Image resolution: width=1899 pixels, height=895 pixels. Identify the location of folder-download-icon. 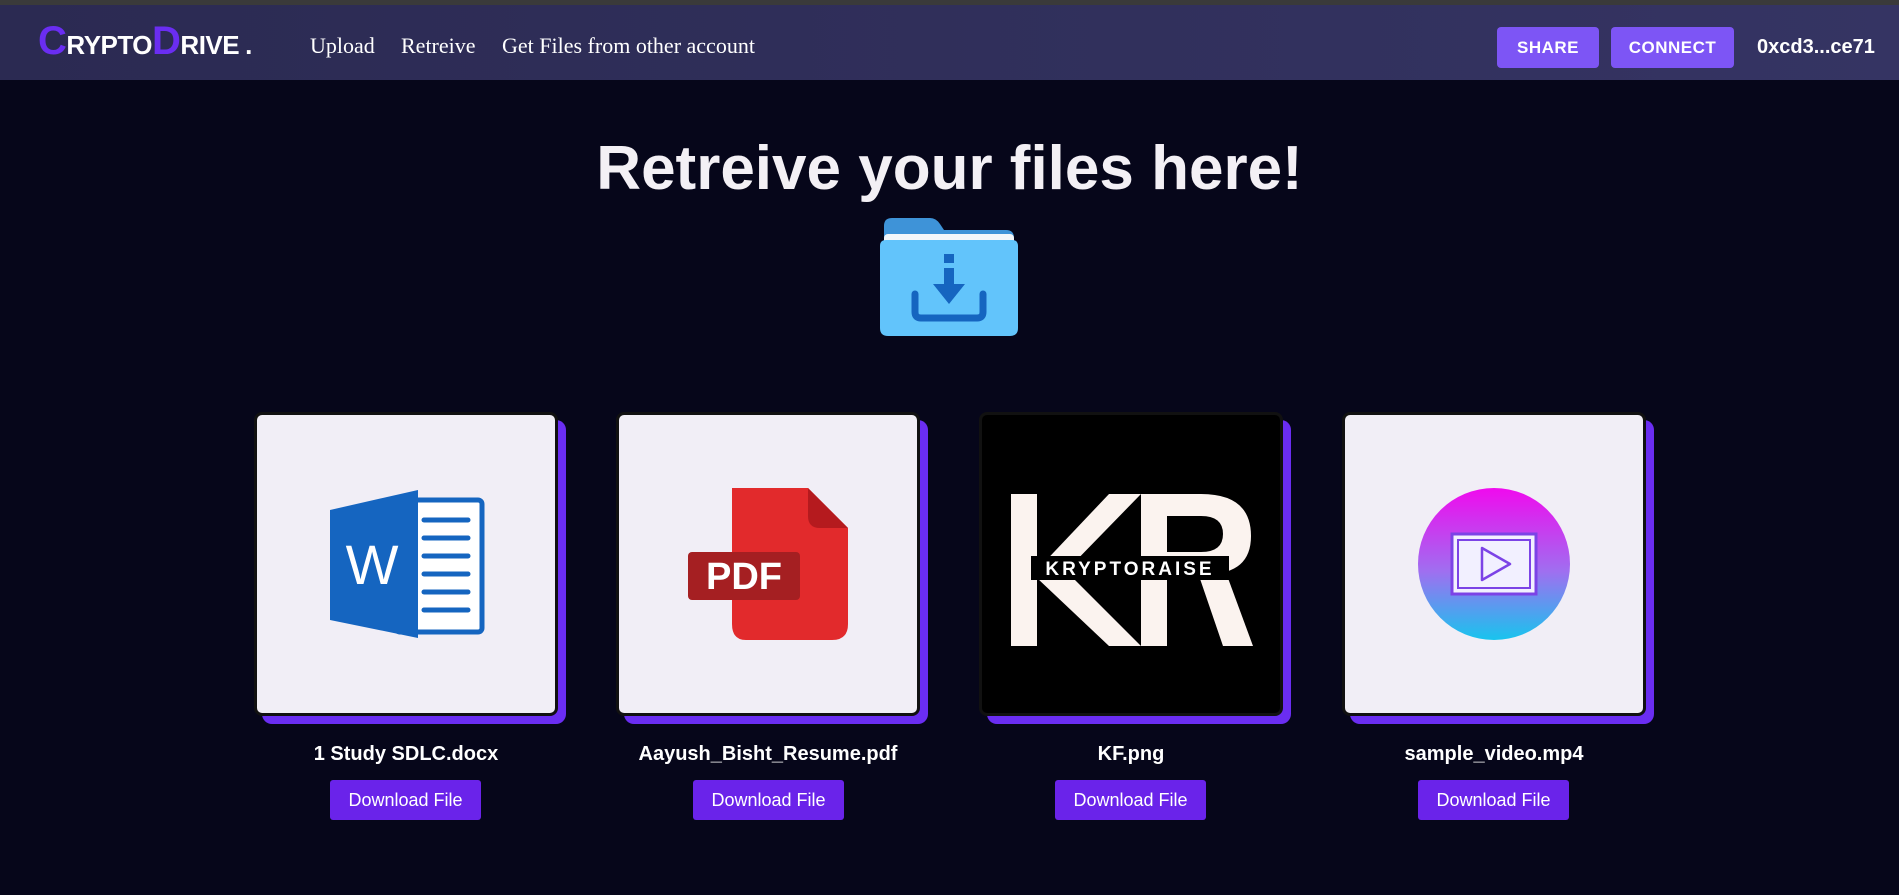
(949, 277).